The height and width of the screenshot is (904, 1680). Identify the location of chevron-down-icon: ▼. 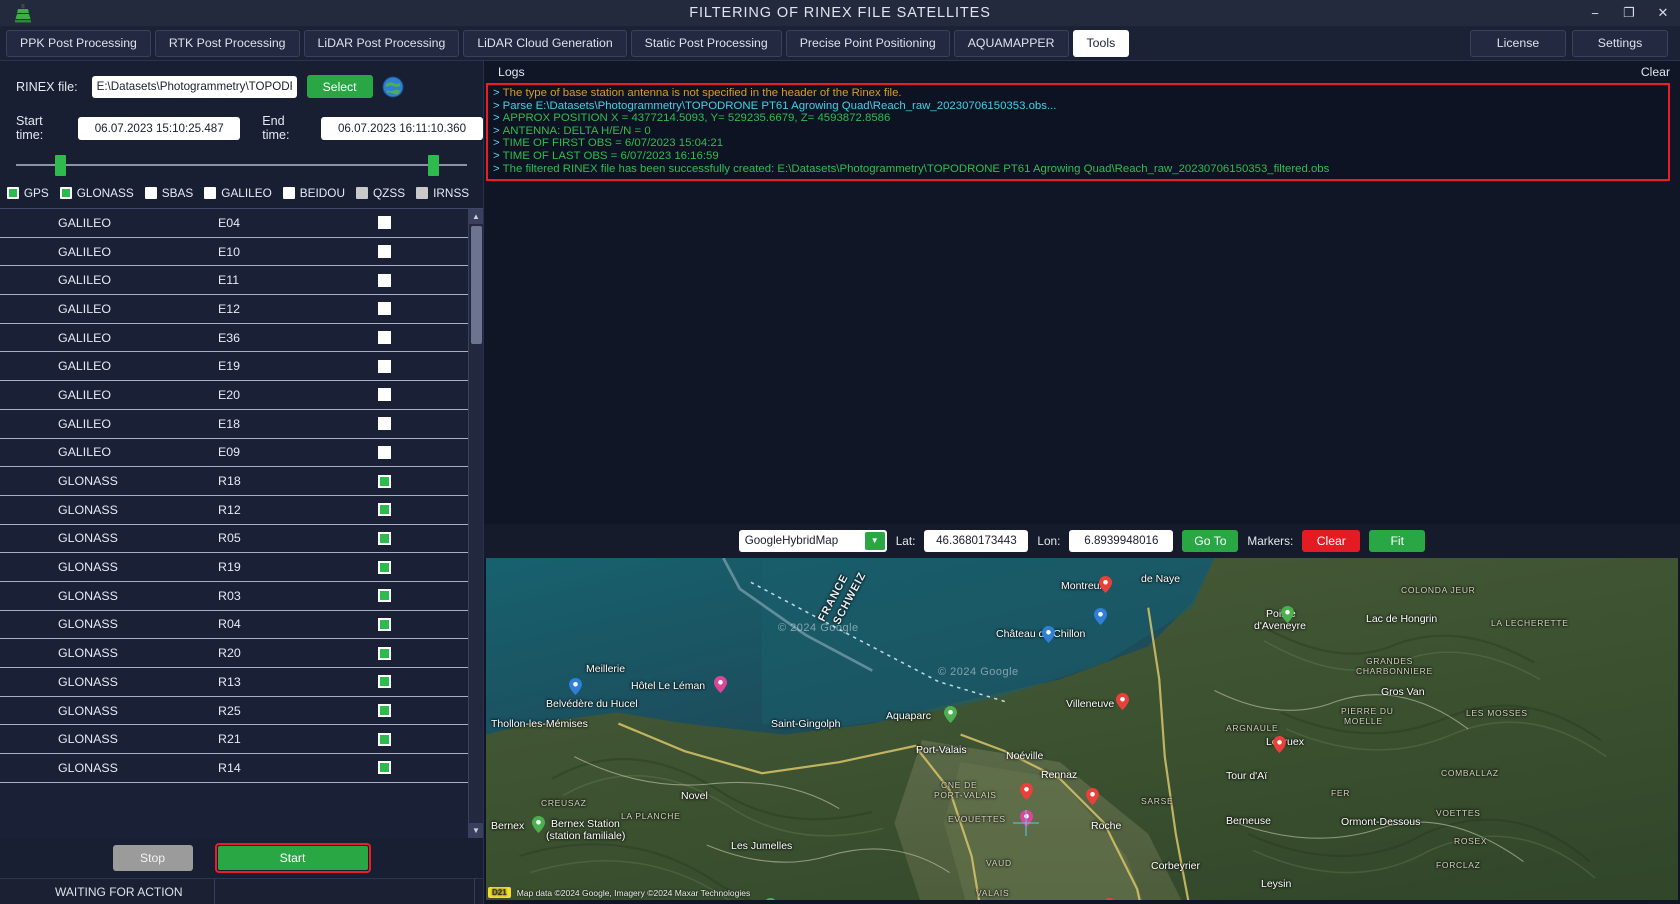
(874, 540).